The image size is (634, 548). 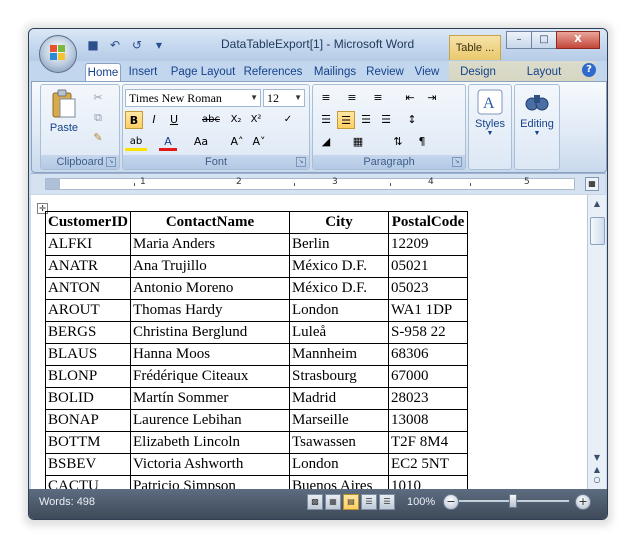 What do you see at coordinates (597, 457) in the screenshot?
I see `scroll-down-icon: ▼` at bounding box center [597, 457].